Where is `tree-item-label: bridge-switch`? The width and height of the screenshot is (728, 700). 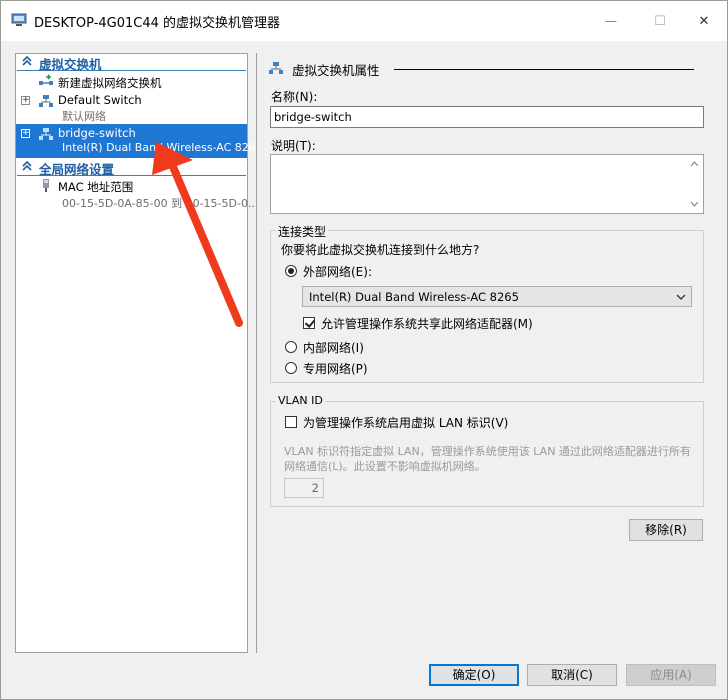 tree-item-label: bridge-switch is located at coordinates (97, 133).